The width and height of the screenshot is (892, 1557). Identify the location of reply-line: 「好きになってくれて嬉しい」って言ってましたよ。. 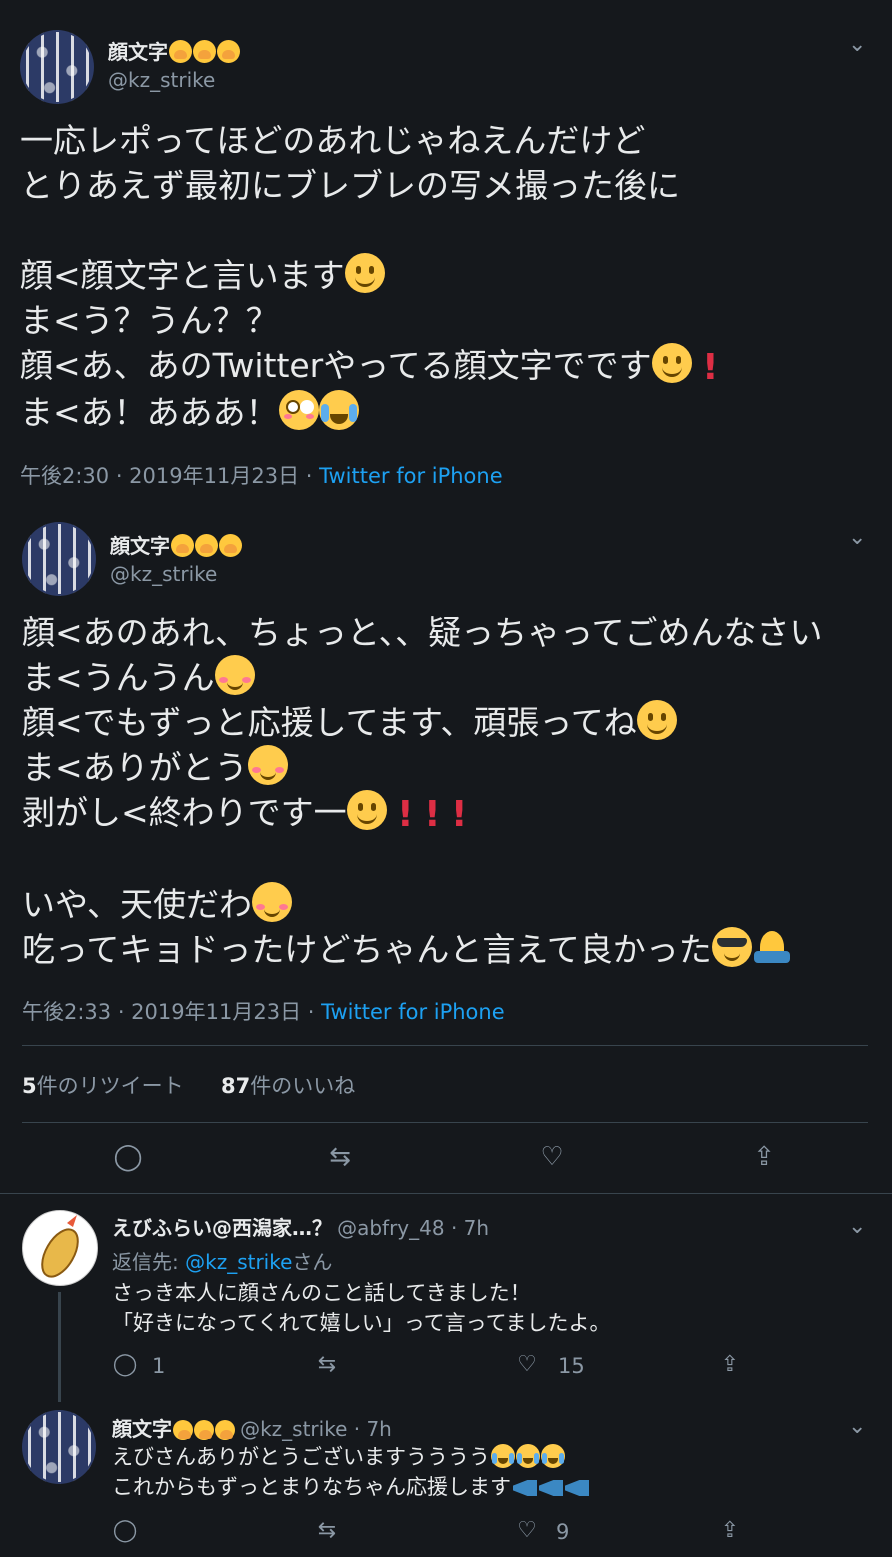
(361, 1323).